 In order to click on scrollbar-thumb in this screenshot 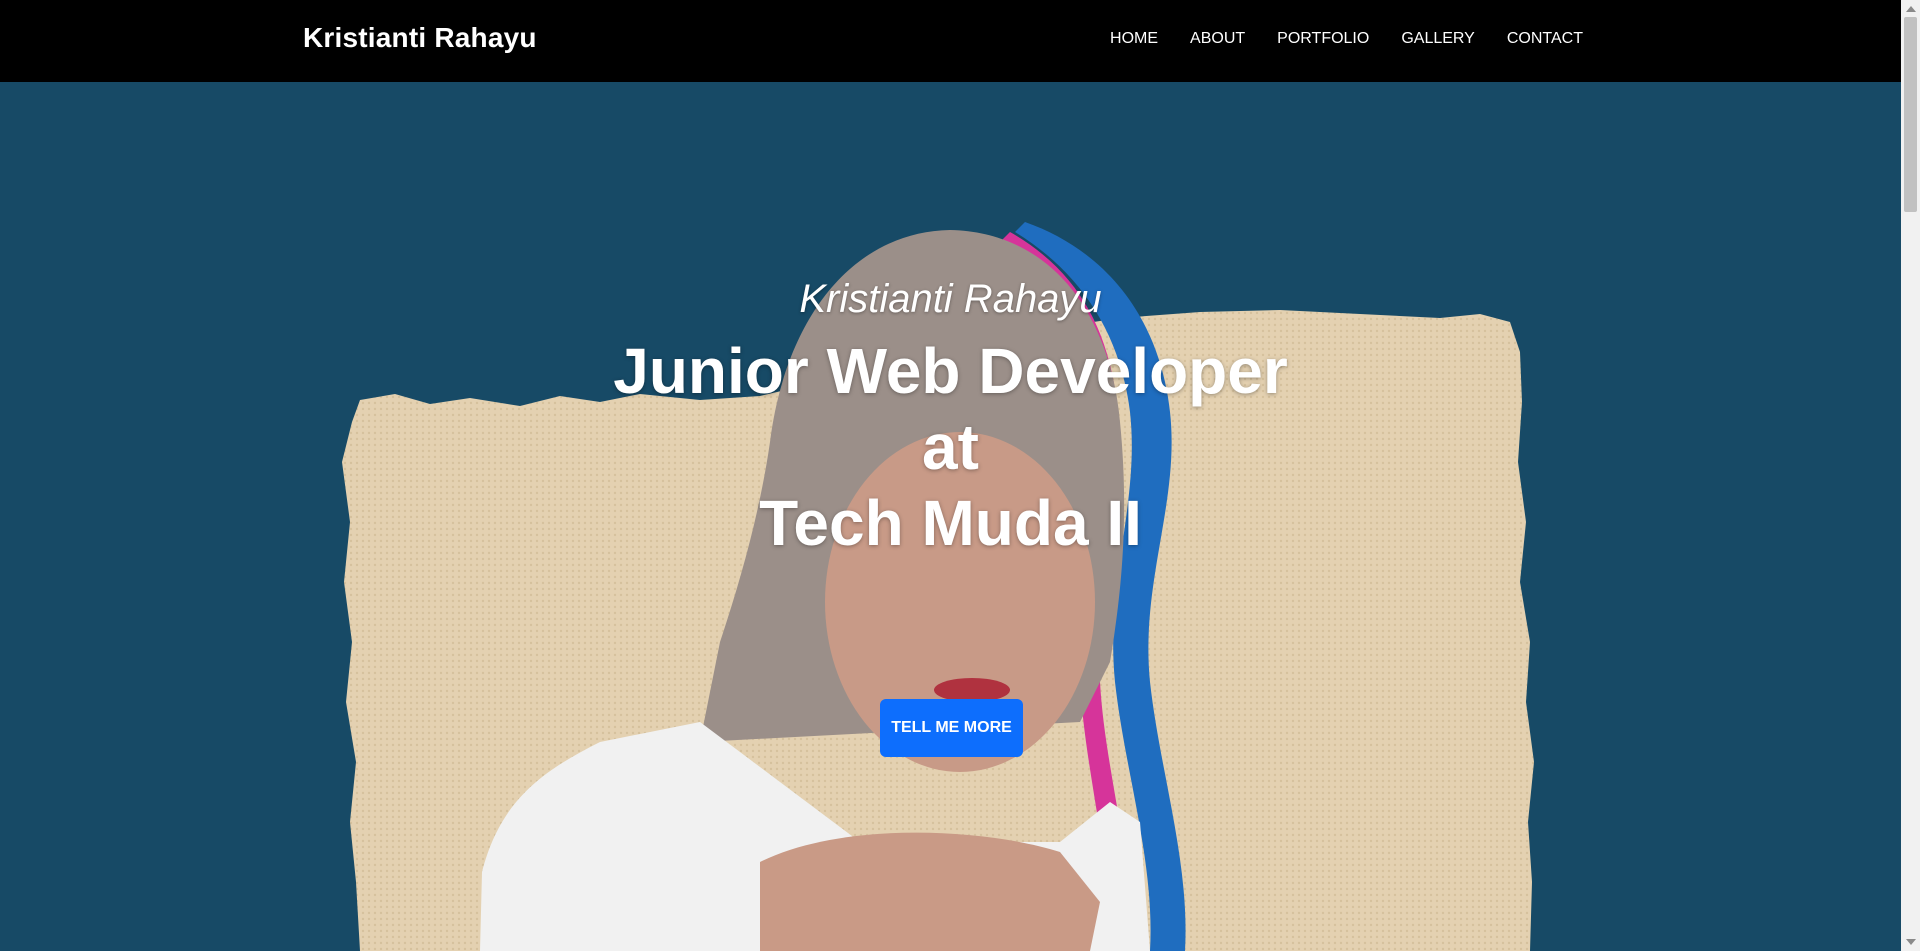, I will do `click(1910, 114)`.